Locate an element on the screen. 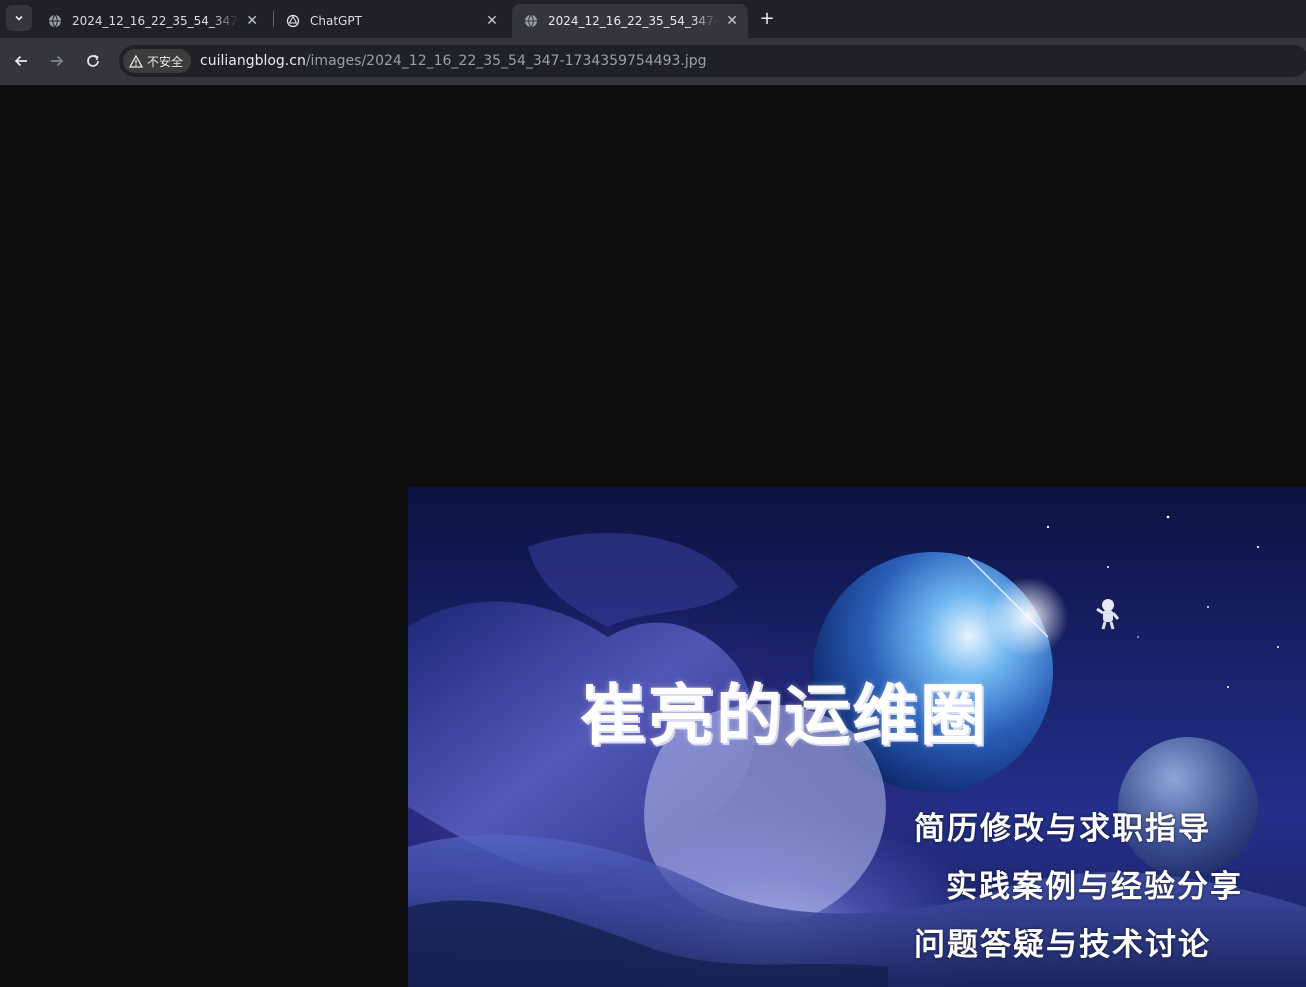 The width and height of the screenshot is (1306, 987). forward-button is located at coordinates (57, 61).